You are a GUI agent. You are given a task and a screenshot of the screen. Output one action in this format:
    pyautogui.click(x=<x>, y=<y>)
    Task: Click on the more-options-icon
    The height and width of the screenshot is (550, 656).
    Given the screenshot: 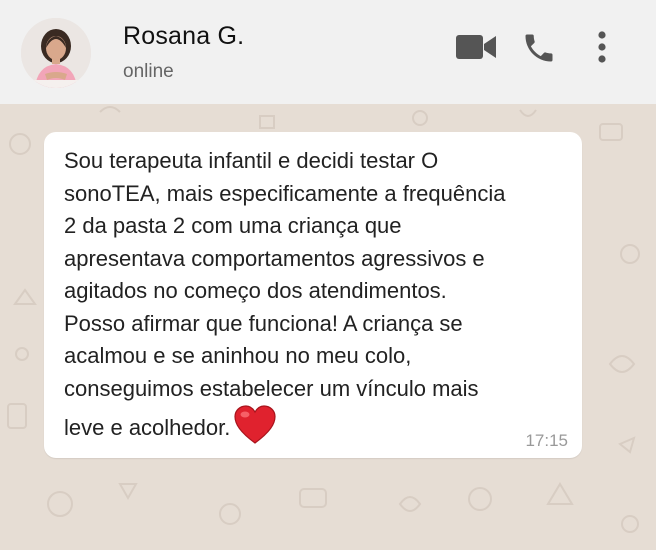 What is the action you would take?
    pyautogui.click(x=602, y=50)
    